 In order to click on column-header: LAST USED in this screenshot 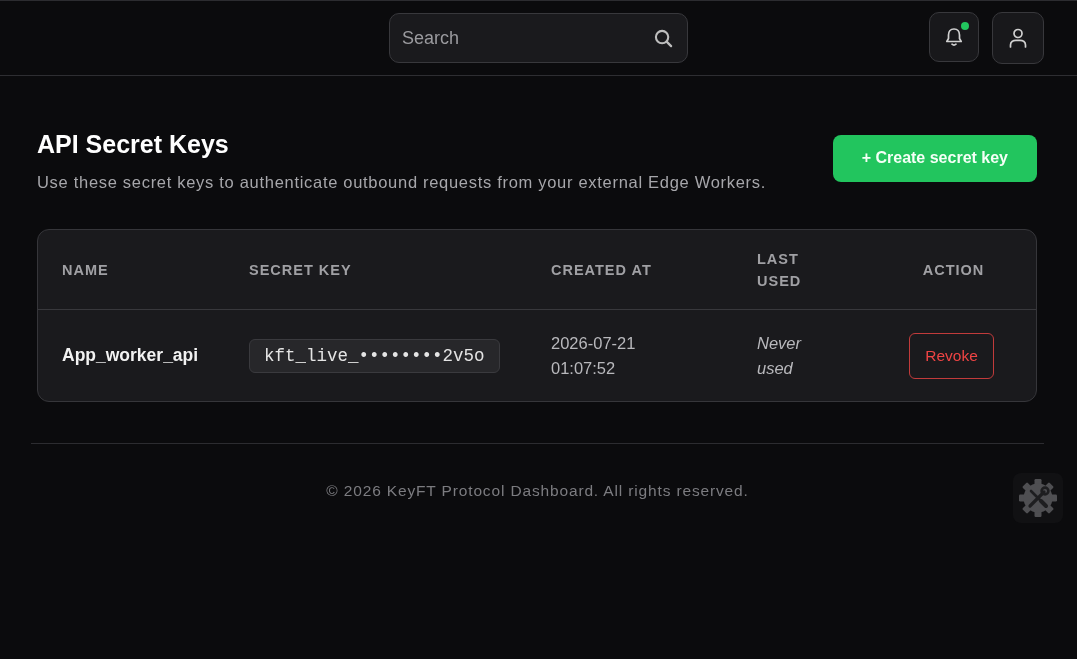, I will do `click(780, 270)`.